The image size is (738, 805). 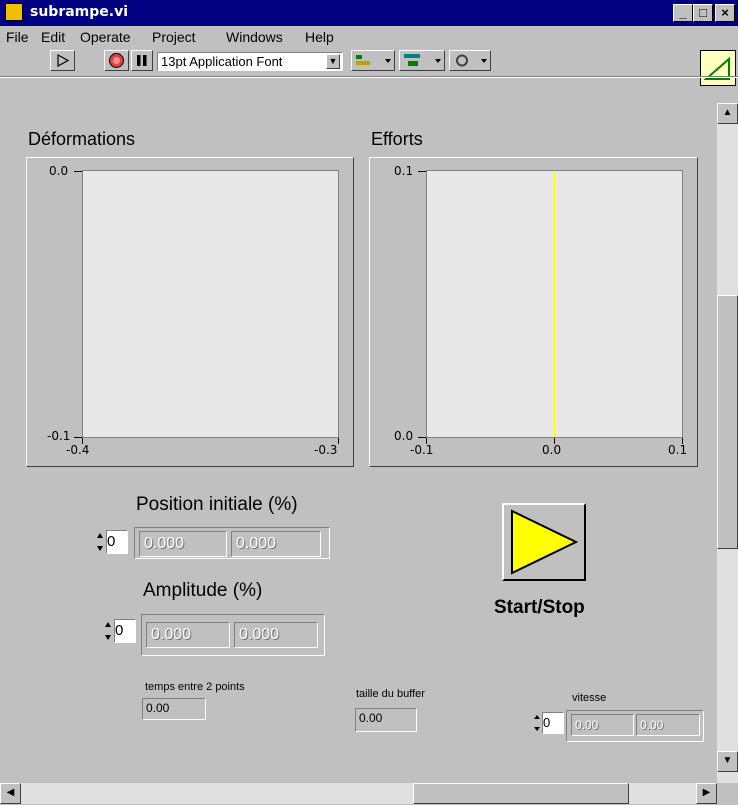 What do you see at coordinates (319, 37) in the screenshot?
I see `menu-help: Help` at bounding box center [319, 37].